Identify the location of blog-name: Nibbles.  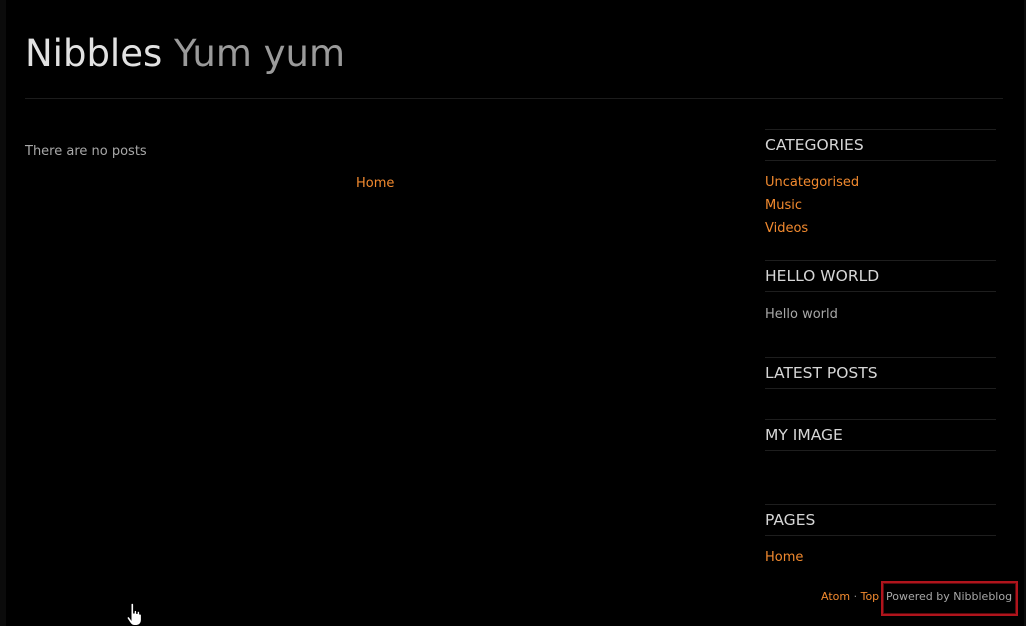
(93, 53).